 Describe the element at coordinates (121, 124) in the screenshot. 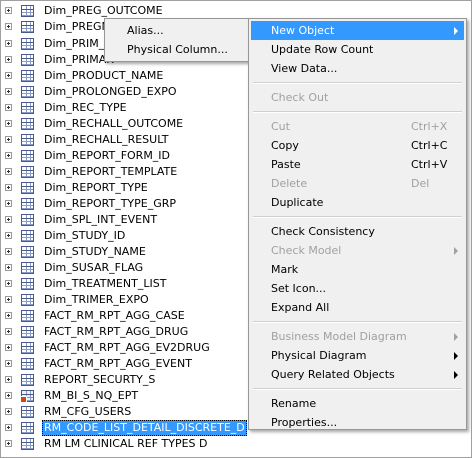

I see `tree-row: Dim_RECHALL_OUTCOME` at that location.